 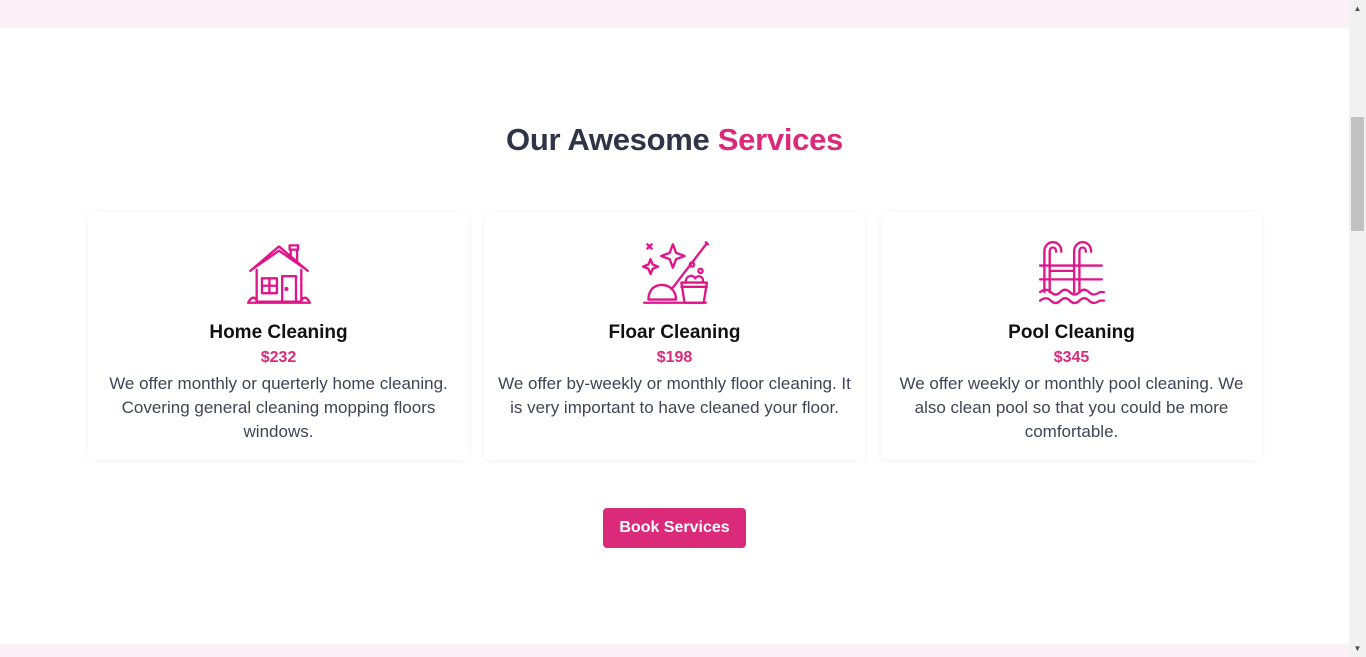 What do you see at coordinates (674, 650) in the screenshot?
I see `bottom-section-band` at bounding box center [674, 650].